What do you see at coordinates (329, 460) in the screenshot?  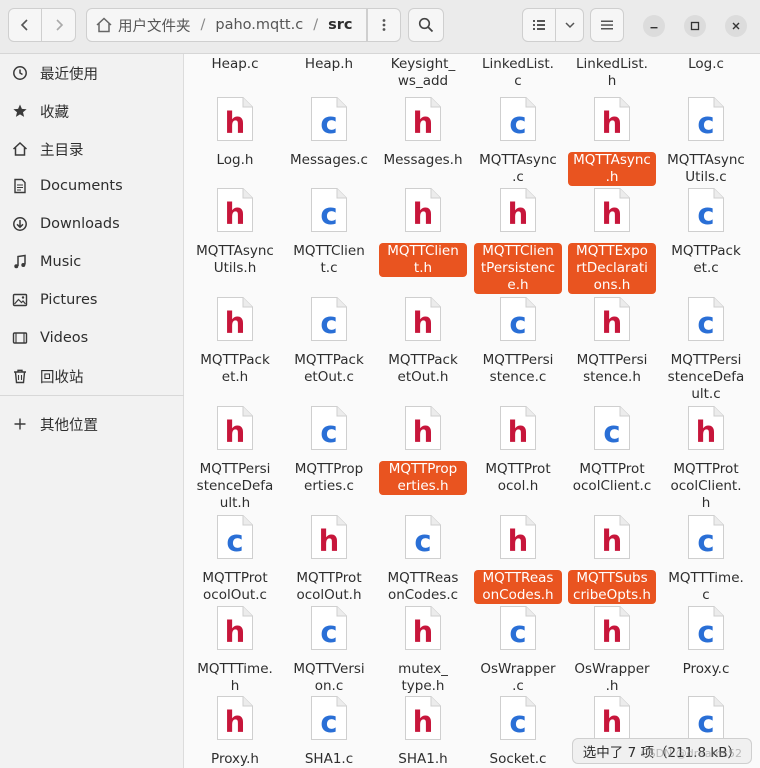 I see `file-item: c MQTTProp erties.c` at bounding box center [329, 460].